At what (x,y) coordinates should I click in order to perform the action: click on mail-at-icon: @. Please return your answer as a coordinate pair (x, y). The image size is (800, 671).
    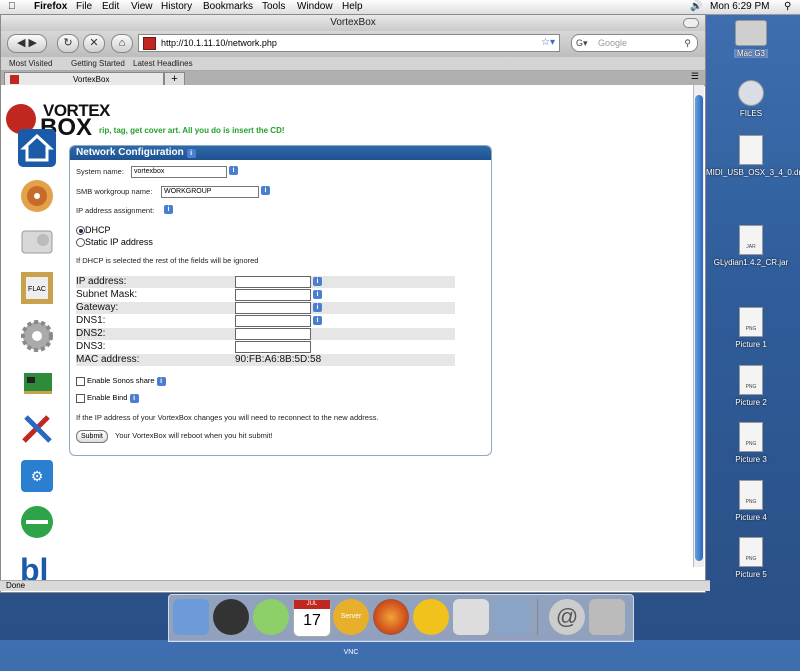
    Looking at the image, I should click on (567, 617).